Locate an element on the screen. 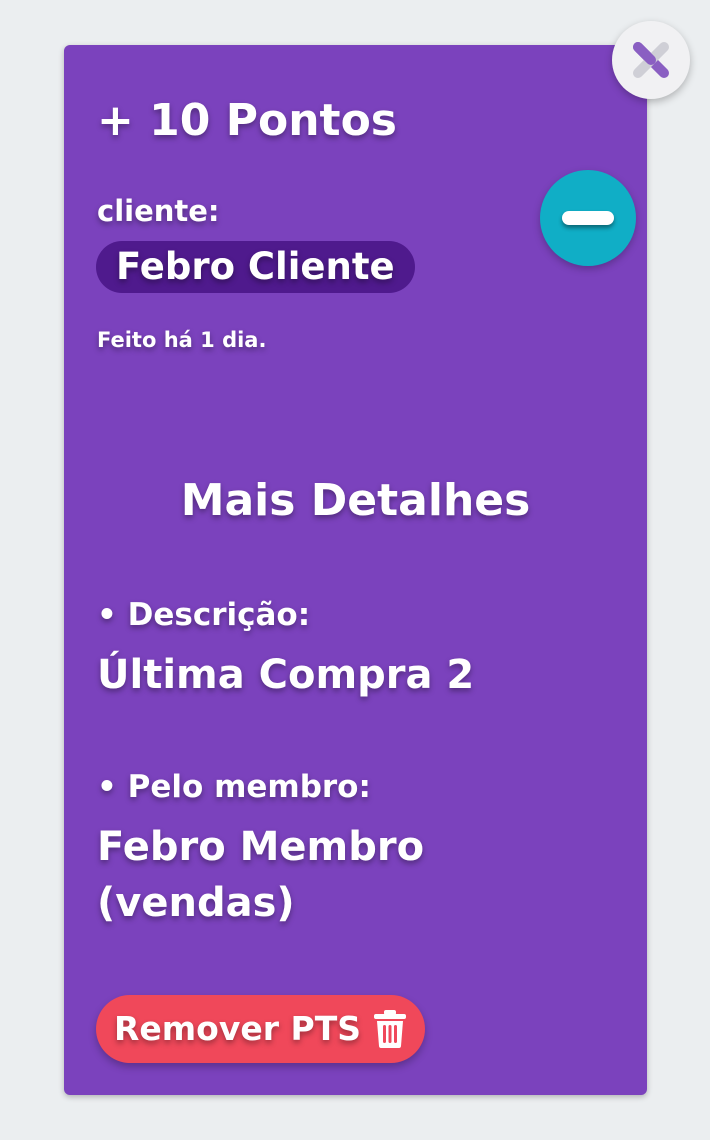 The width and height of the screenshot is (710, 1140). client-label: cliente: is located at coordinates (158, 211).